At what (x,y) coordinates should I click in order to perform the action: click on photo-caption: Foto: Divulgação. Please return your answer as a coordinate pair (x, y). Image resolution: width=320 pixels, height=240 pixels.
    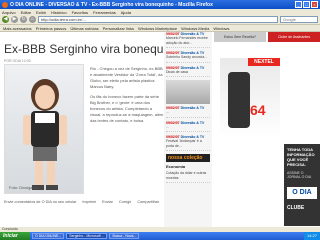
    Looking at the image, I should click on (24, 187).